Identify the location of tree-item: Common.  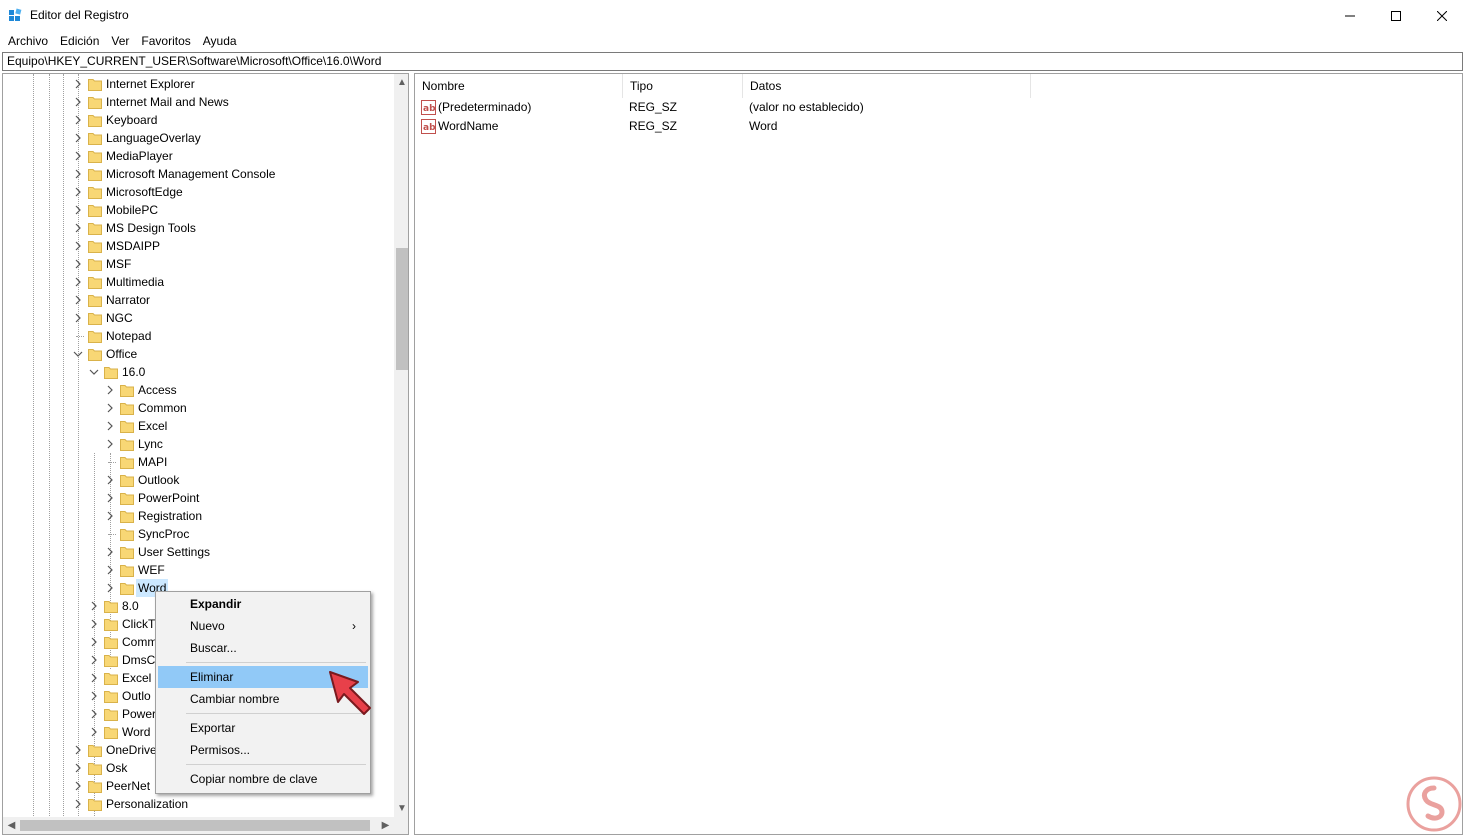
(198, 408).